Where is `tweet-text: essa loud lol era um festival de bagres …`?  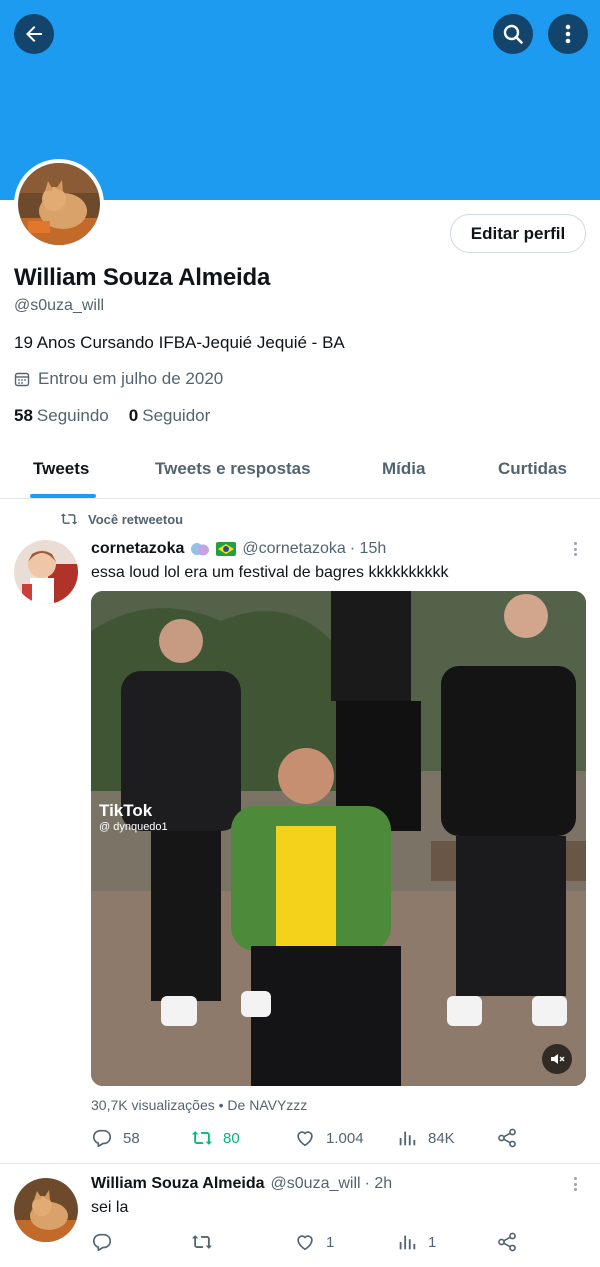
tweet-text: essa loud lol era um festival de bagres … is located at coordinates (270, 572).